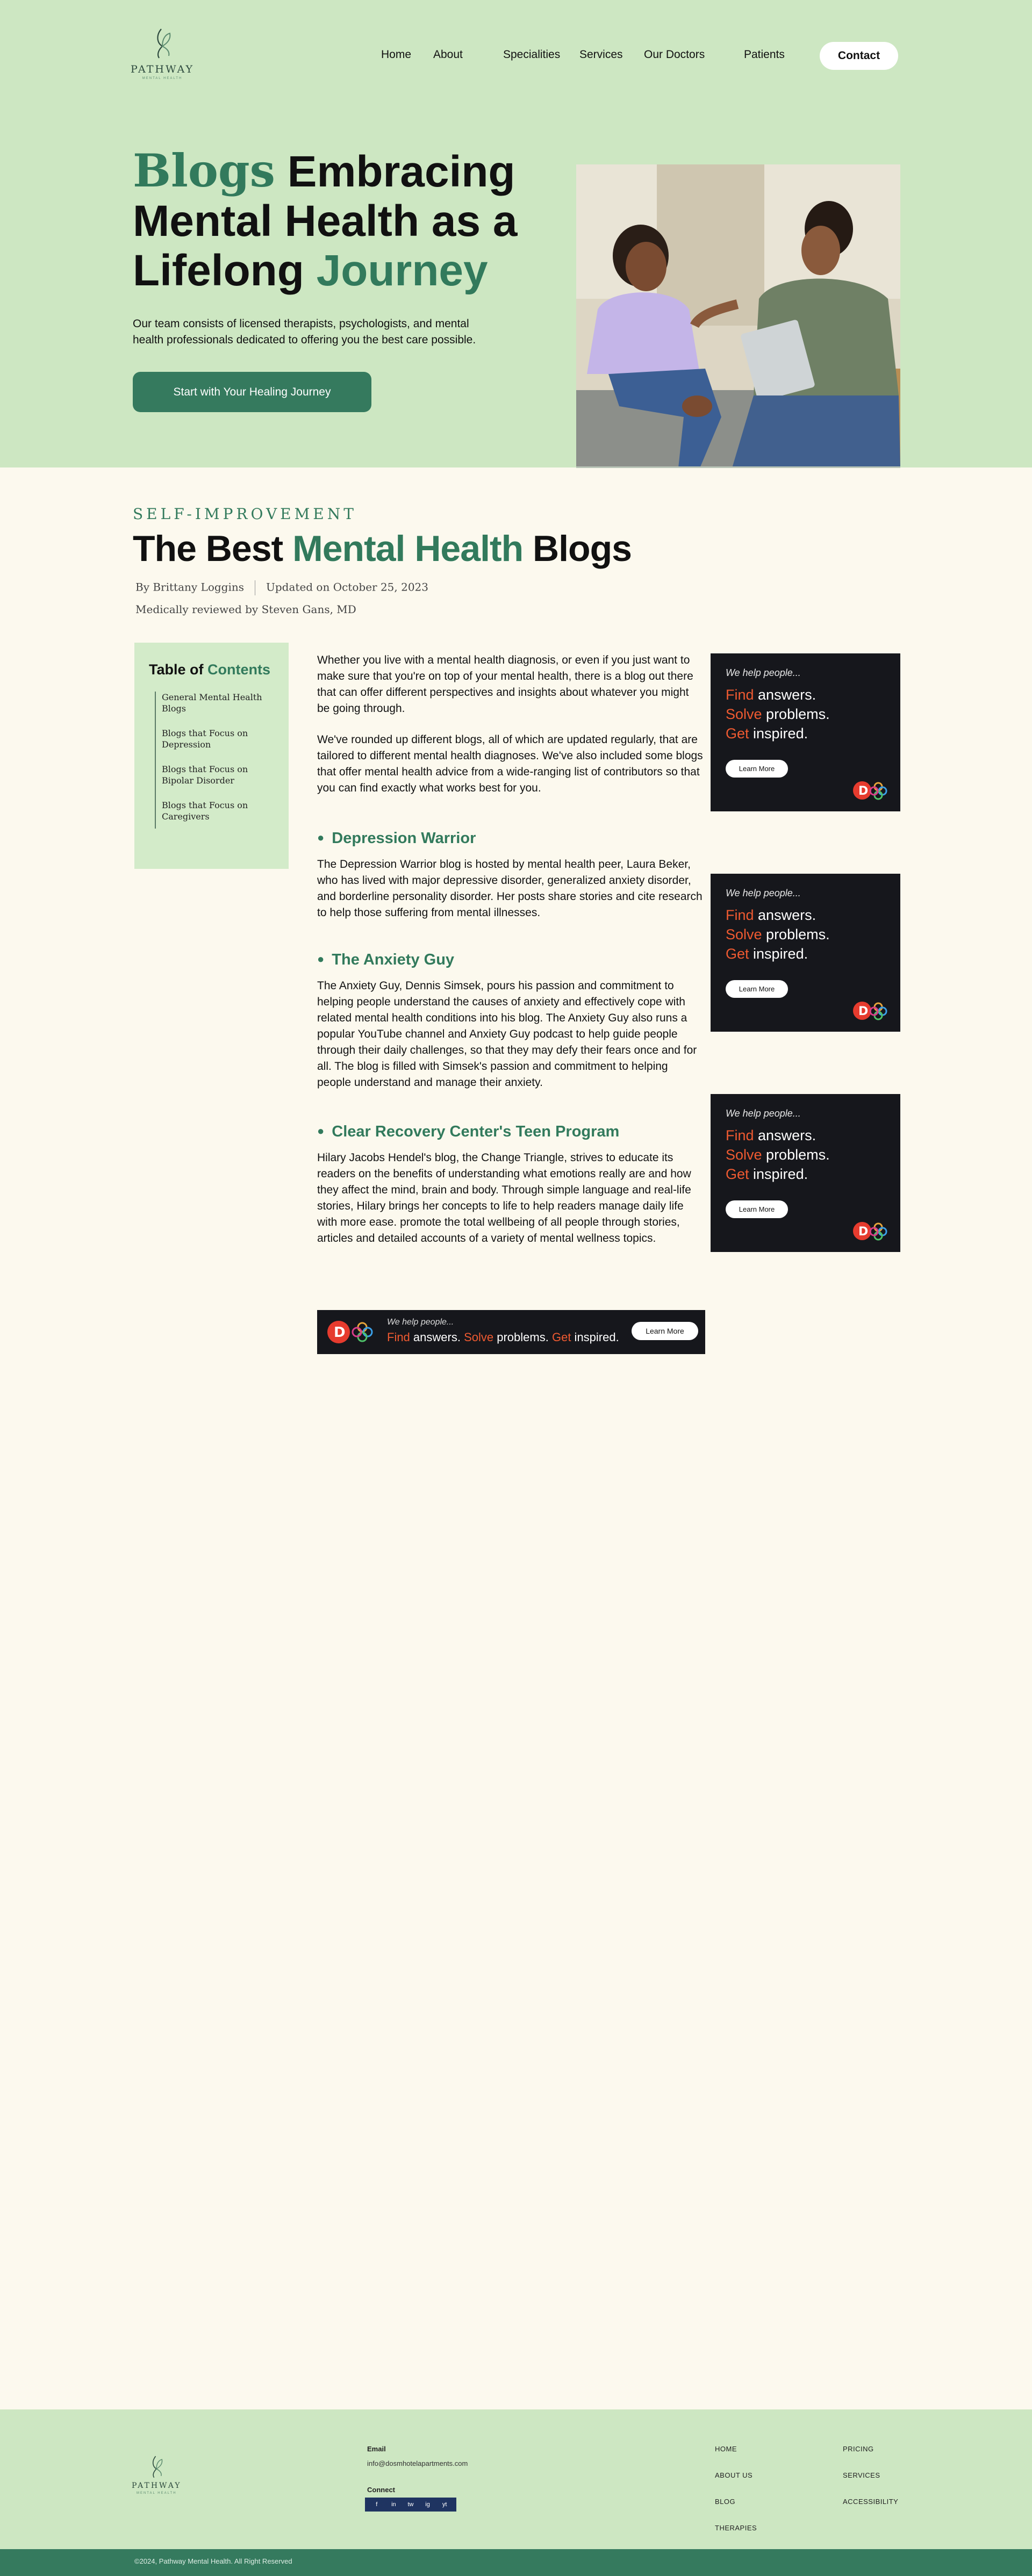 The height and width of the screenshot is (2576, 1032). What do you see at coordinates (225, 270) in the screenshot?
I see `hero-title-lifelong: Lifelong` at bounding box center [225, 270].